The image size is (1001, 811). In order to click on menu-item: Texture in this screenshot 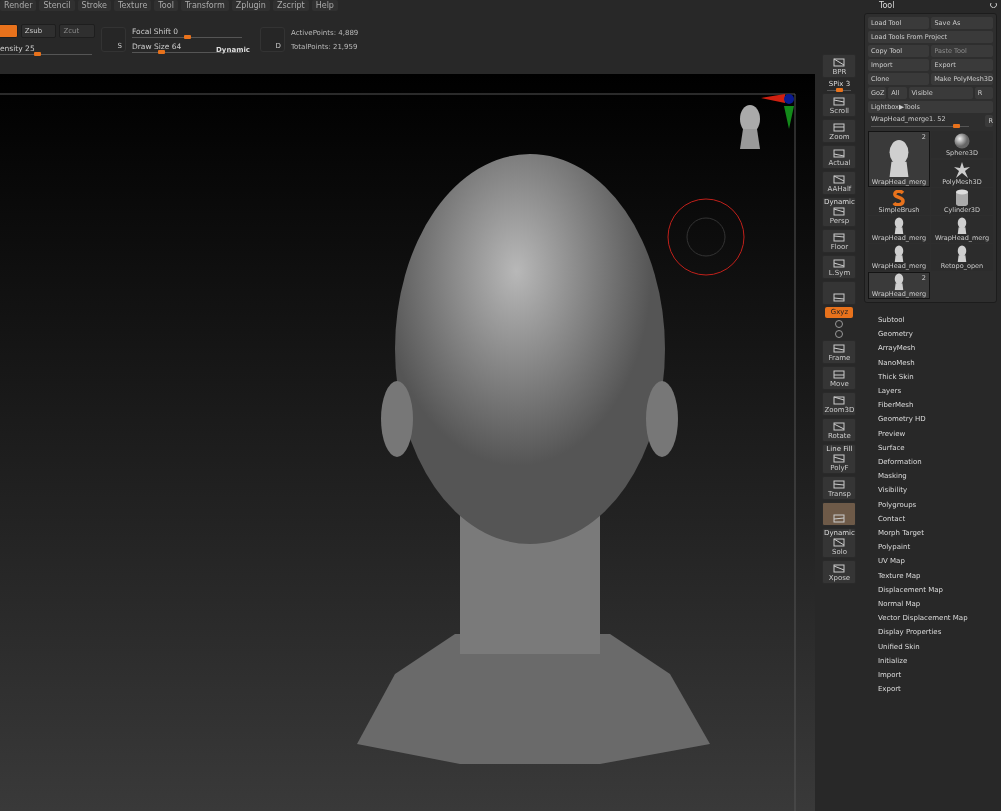, I will do `click(133, 5)`.